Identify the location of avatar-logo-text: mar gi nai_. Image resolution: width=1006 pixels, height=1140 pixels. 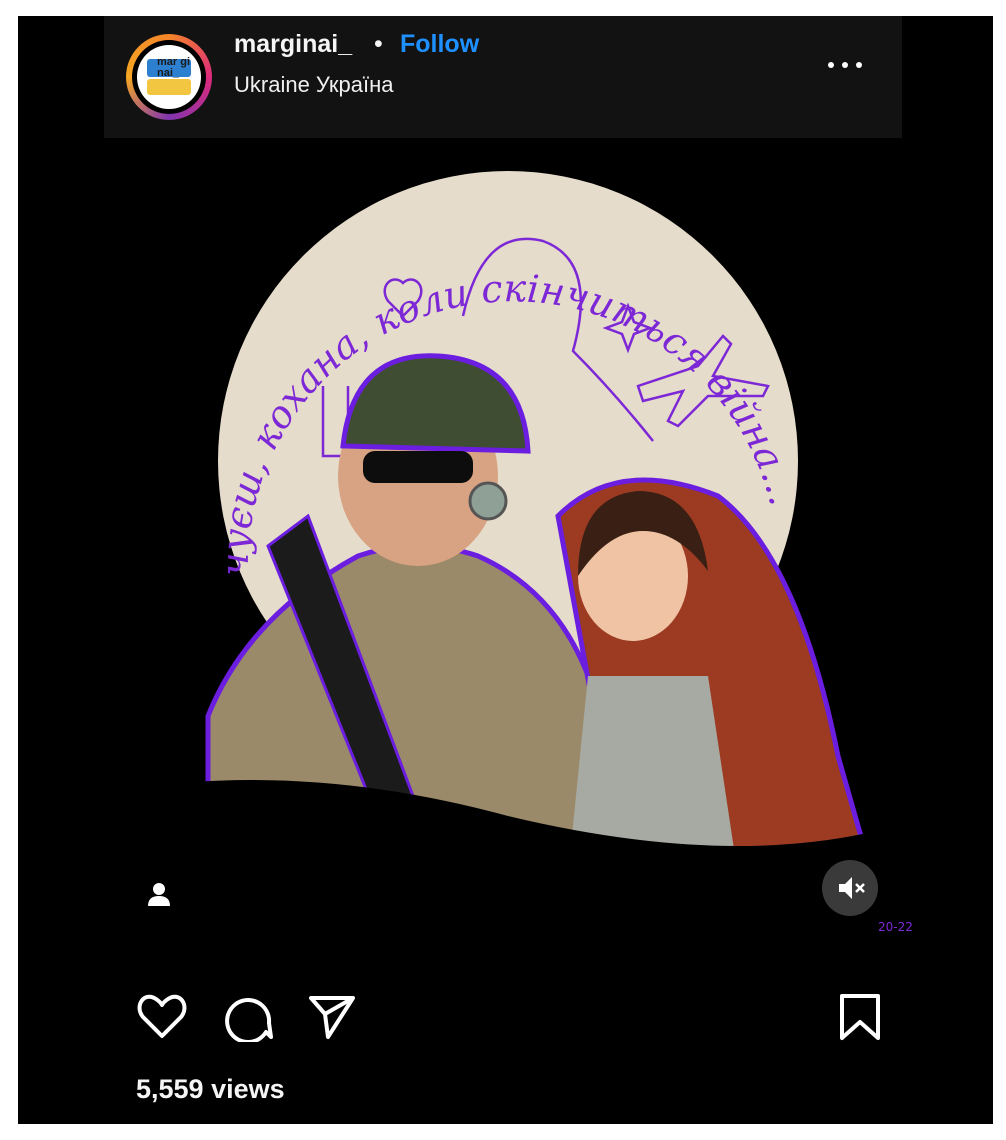
(174, 67).